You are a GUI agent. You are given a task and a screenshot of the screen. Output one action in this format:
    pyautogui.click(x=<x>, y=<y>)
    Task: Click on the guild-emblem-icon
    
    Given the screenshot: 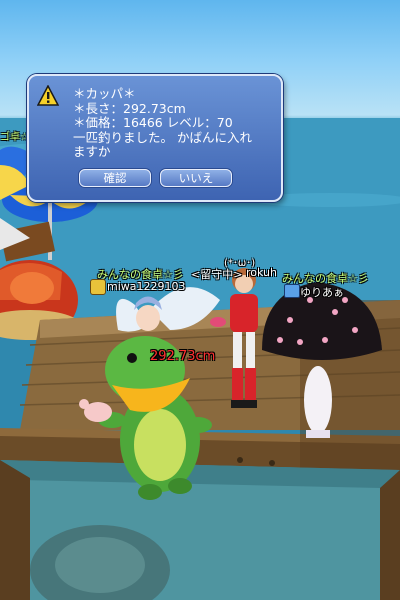 What is the action you would take?
    pyautogui.click(x=98, y=287)
    